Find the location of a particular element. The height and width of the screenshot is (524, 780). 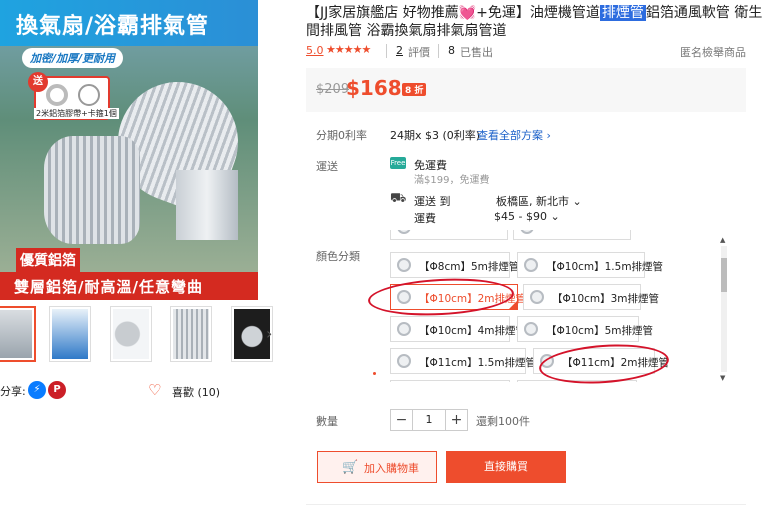

variation-option-label: 【Φ8cm】5m排煙管 is located at coordinates (469, 267).